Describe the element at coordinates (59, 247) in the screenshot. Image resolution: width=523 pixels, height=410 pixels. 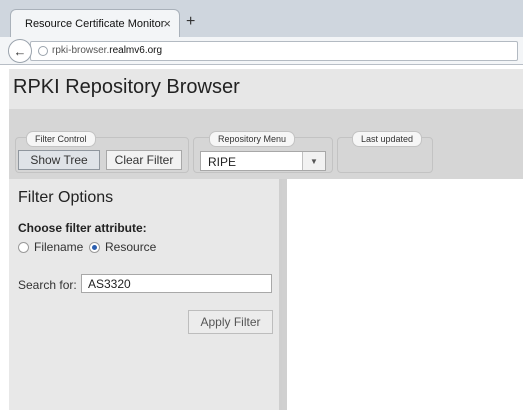
I see `filename-radio-label: Filename` at that location.